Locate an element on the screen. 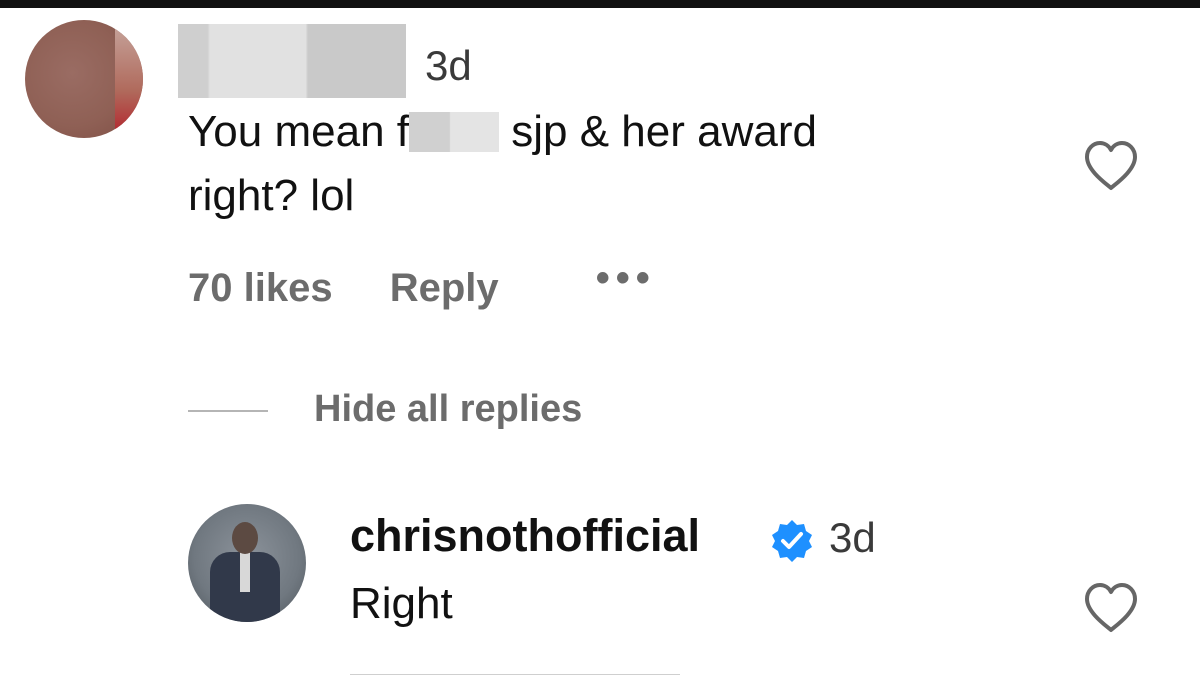 The height and width of the screenshot is (675, 1200). avatar-figure-head is located at coordinates (245, 538).